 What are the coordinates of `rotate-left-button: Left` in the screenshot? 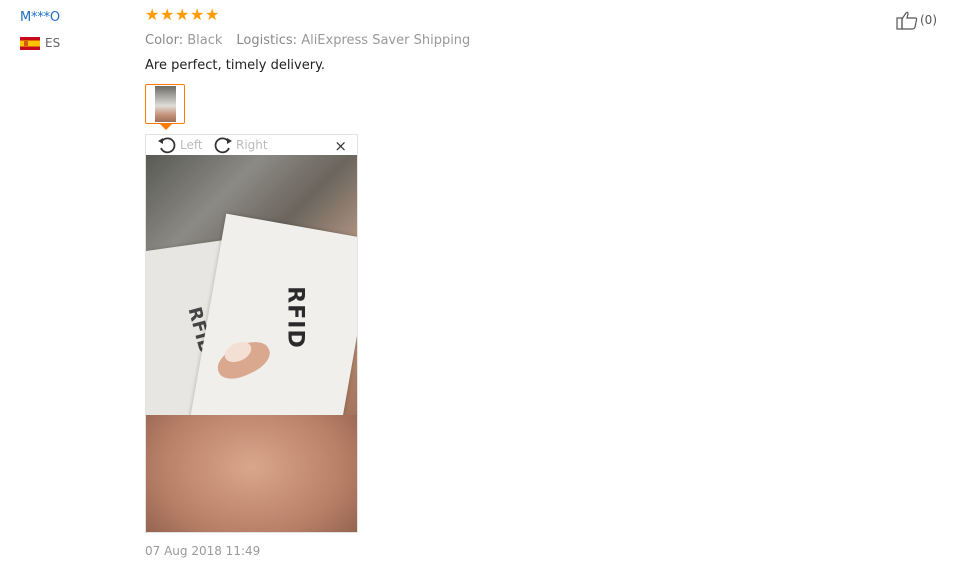 It's located at (179, 145).